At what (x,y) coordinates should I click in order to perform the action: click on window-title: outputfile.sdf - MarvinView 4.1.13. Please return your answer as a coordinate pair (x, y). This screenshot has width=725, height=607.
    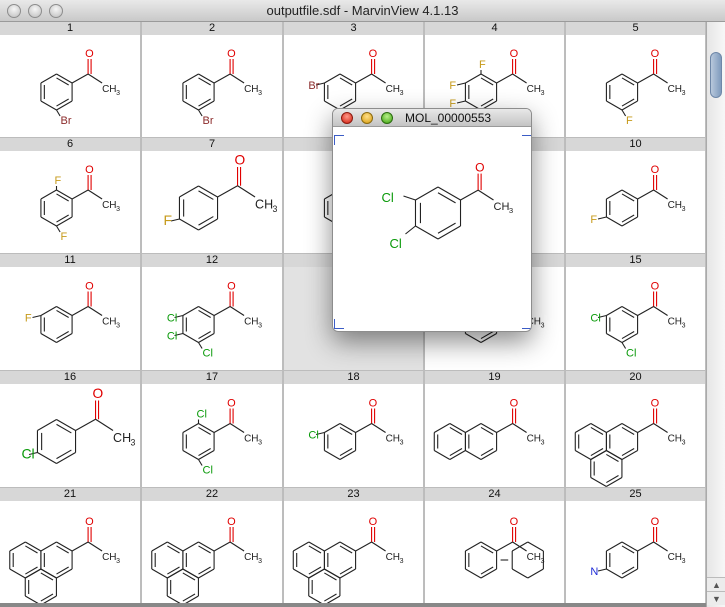
    Looking at the image, I should click on (362, 10).